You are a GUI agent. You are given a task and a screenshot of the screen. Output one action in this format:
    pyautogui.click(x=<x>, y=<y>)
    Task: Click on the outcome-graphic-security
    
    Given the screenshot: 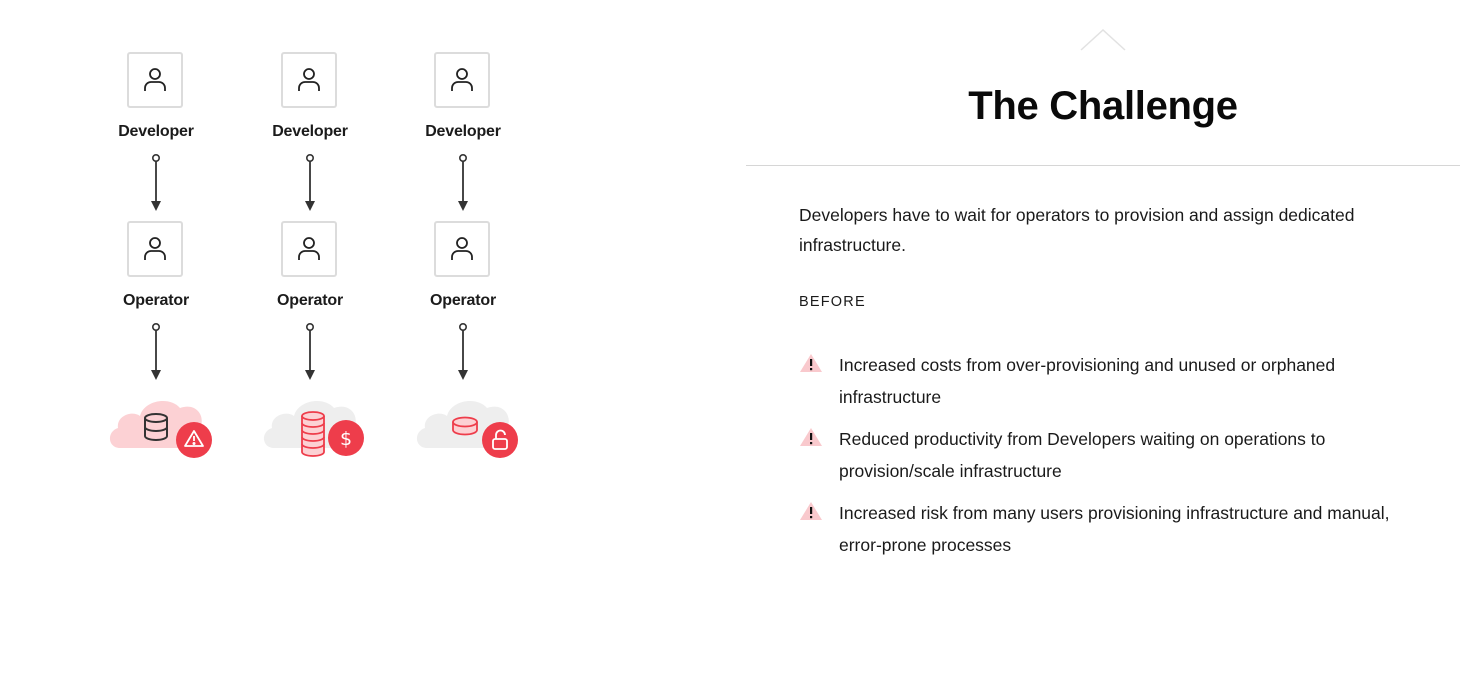 What is the action you would take?
    pyautogui.click(x=467, y=429)
    